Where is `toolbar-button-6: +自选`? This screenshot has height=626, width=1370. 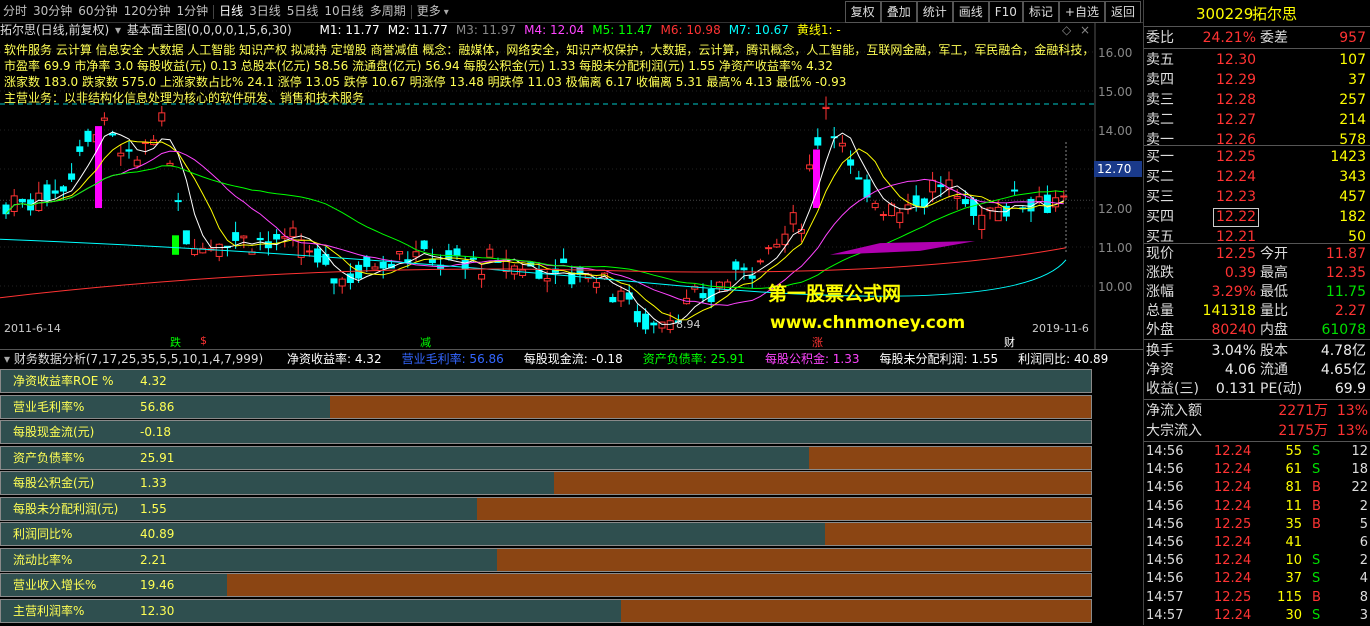 toolbar-button-6: +自选 is located at coordinates (1081, 12).